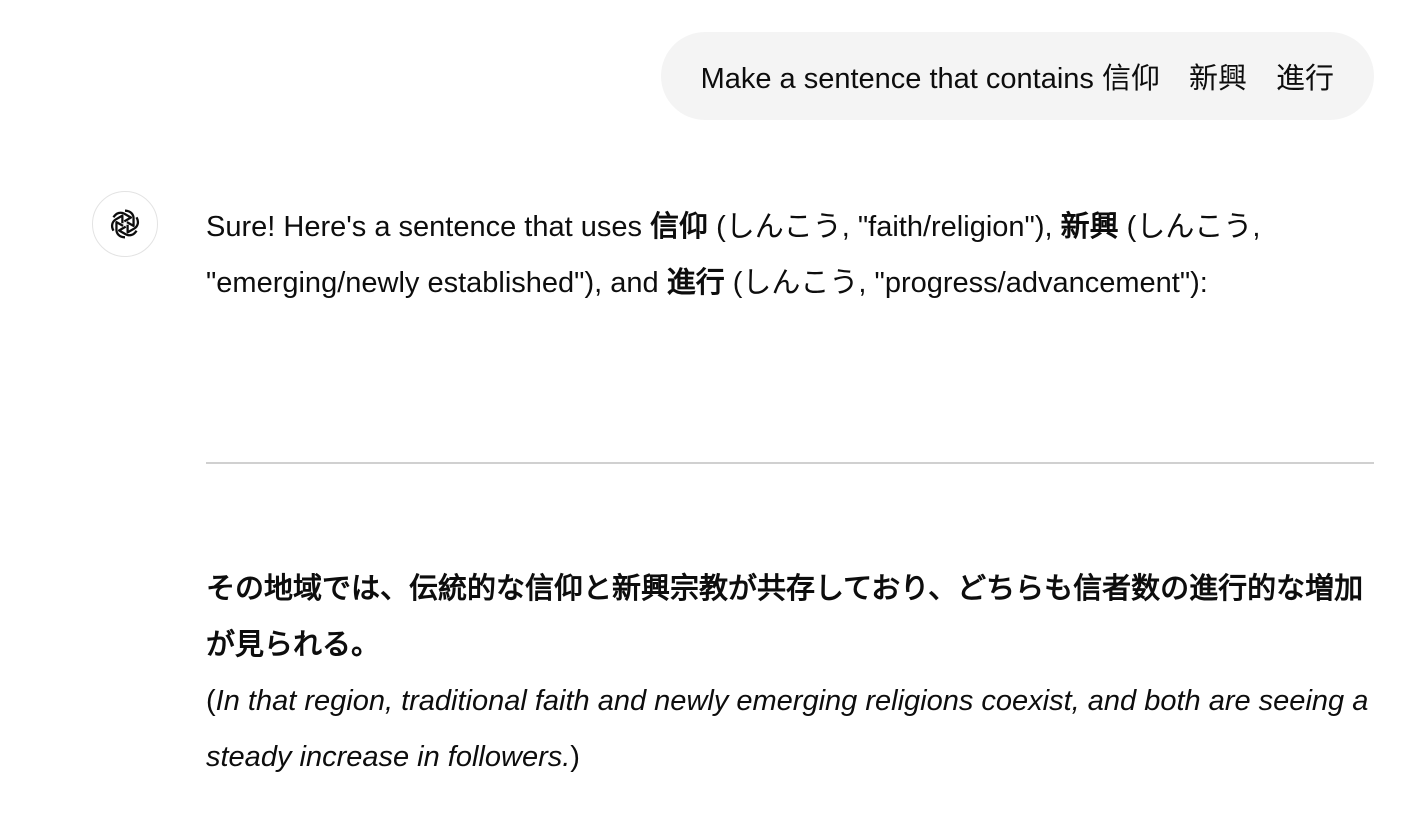 The height and width of the screenshot is (834, 1428). I want to click on intro-word-shinkou-emerging: 新興, so click(1089, 227).